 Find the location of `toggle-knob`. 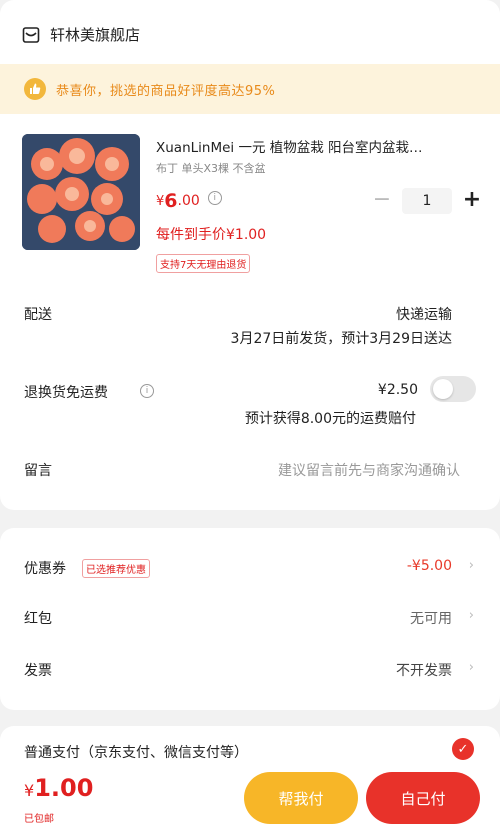

toggle-knob is located at coordinates (443, 389).